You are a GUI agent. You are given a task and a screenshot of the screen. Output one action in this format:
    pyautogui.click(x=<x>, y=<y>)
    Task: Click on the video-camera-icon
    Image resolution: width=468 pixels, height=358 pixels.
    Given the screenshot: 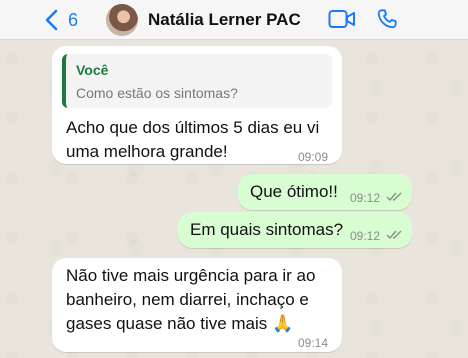 What is the action you would take?
    pyautogui.click(x=342, y=19)
    